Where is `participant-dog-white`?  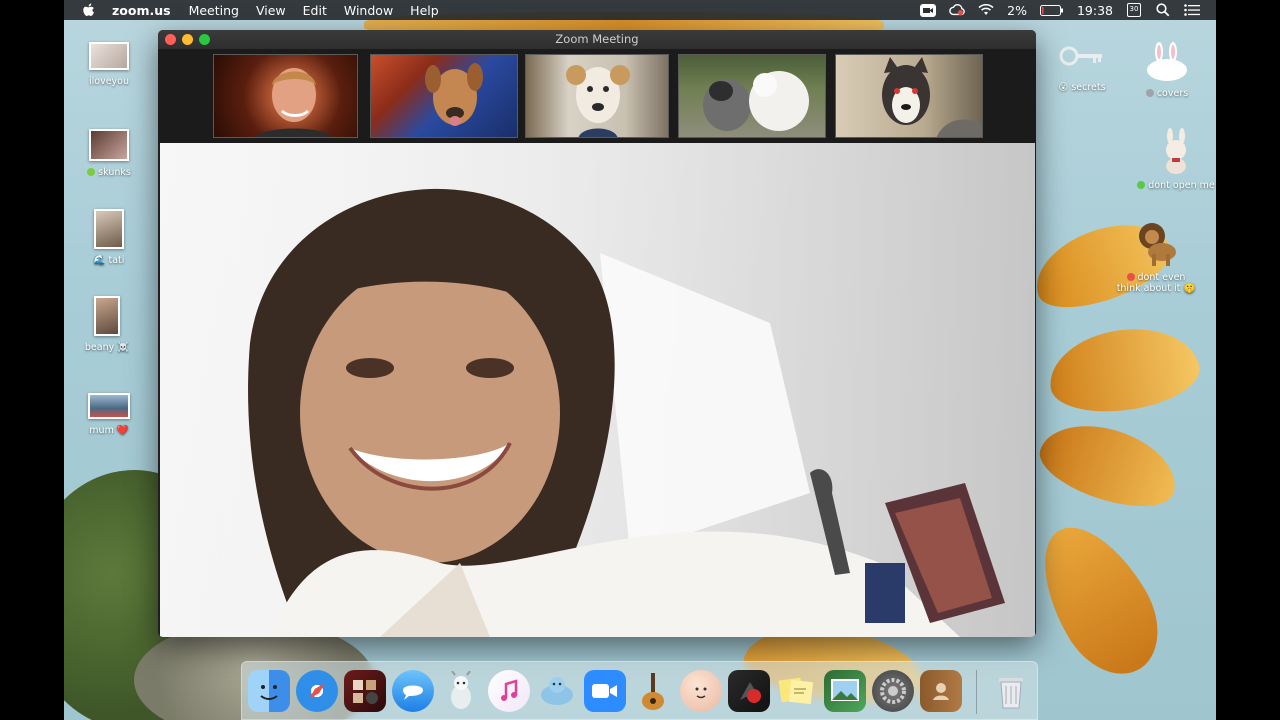
participant-dog-white is located at coordinates (598, 101).